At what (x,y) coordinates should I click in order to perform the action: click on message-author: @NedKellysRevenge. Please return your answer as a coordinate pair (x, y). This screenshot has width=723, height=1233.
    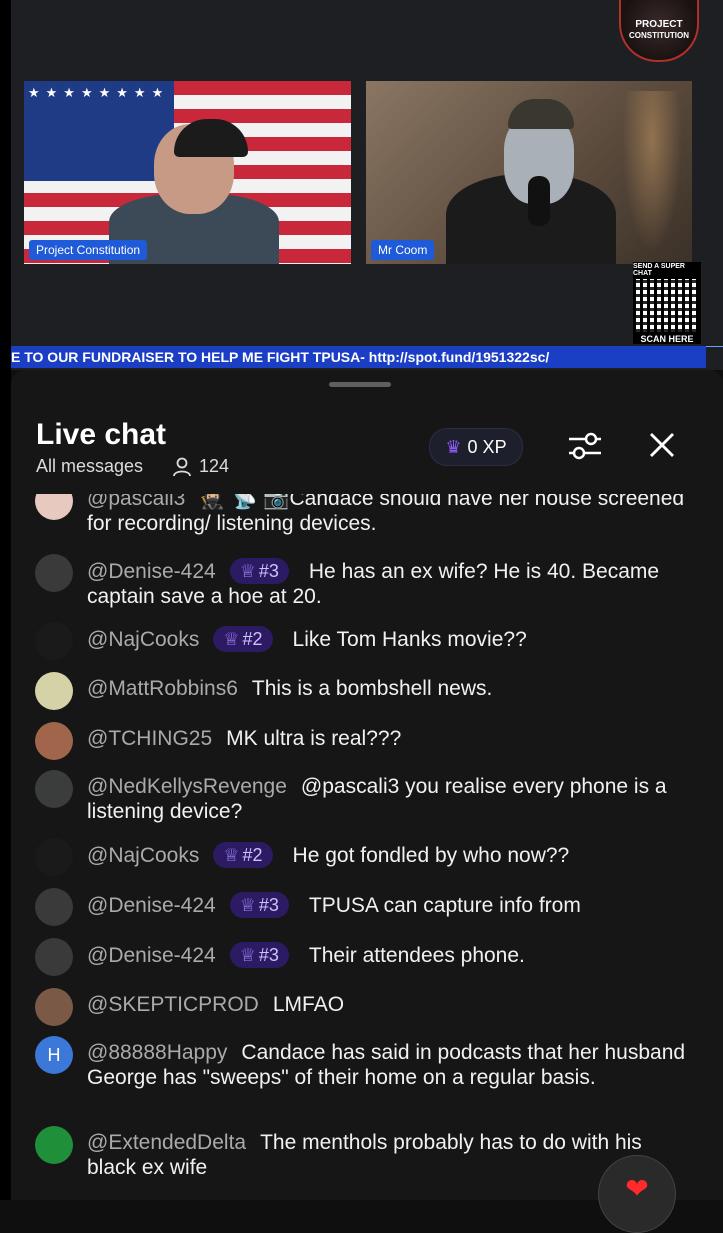
    Looking at the image, I should click on (187, 786).